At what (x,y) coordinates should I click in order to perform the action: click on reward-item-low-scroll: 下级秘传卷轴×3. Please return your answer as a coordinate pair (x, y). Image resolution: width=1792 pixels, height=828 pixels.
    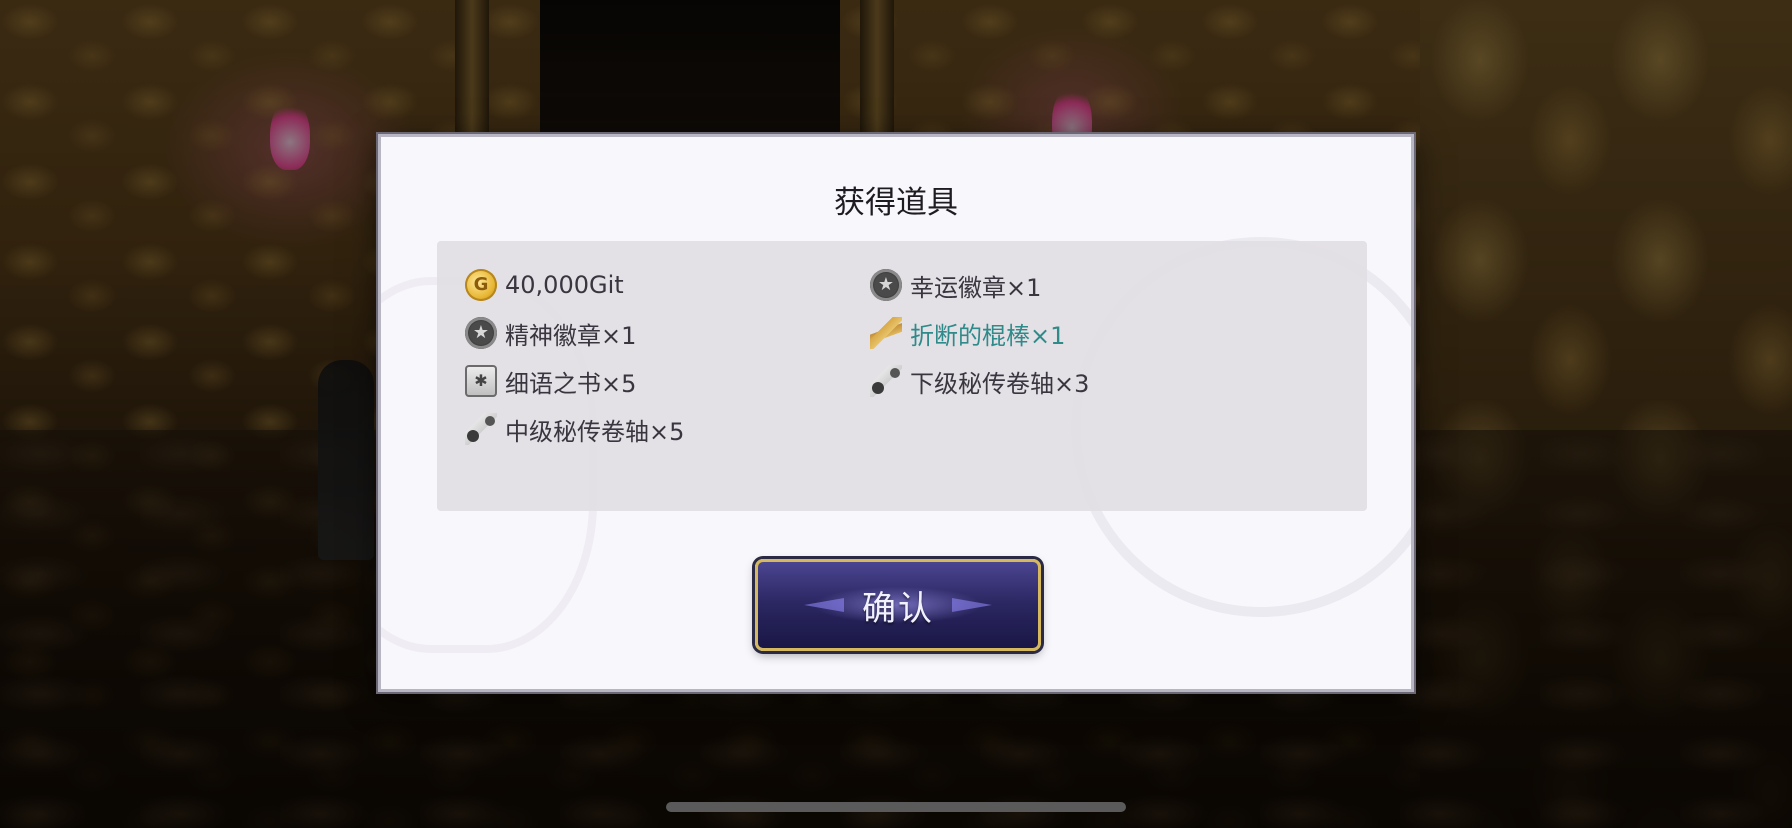
    Looking at the image, I should click on (979, 381).